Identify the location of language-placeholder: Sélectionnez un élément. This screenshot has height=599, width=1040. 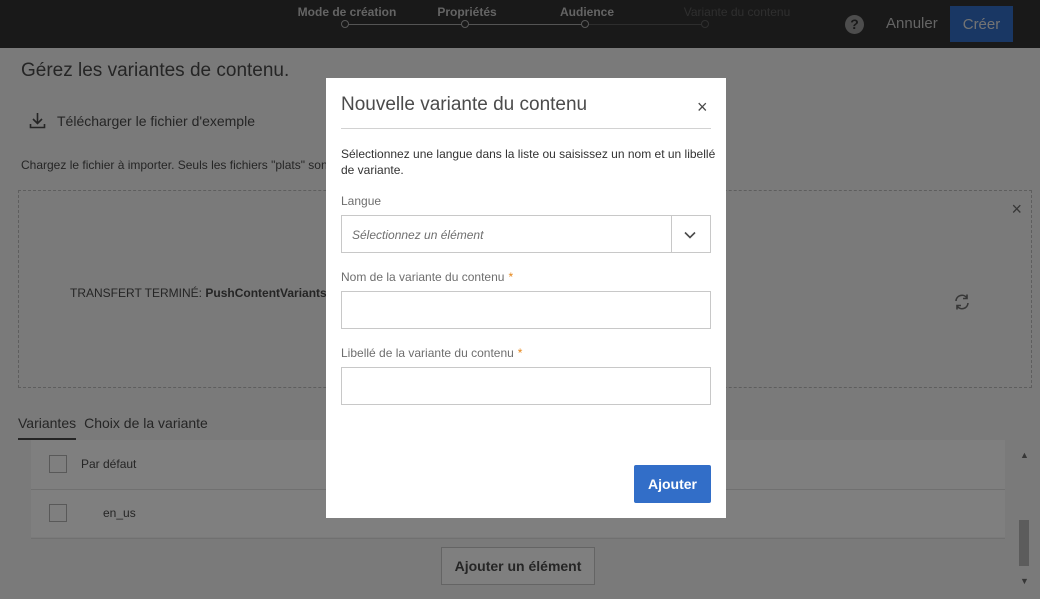
(418, 235).